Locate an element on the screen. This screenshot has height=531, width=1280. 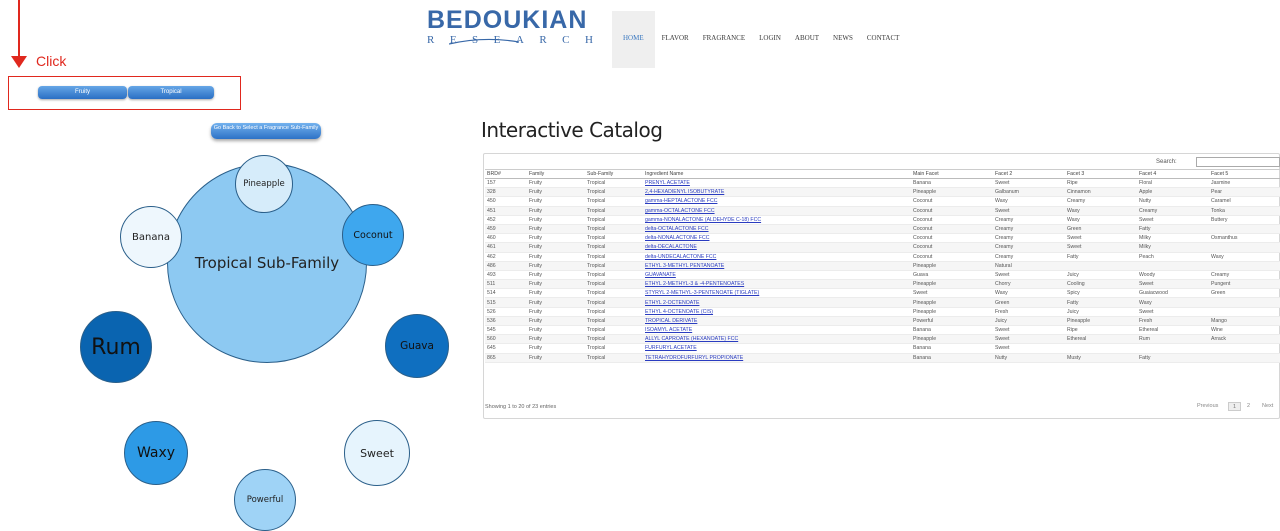
nav-flavor: FLAVOR is located at coordinates (675, 39).